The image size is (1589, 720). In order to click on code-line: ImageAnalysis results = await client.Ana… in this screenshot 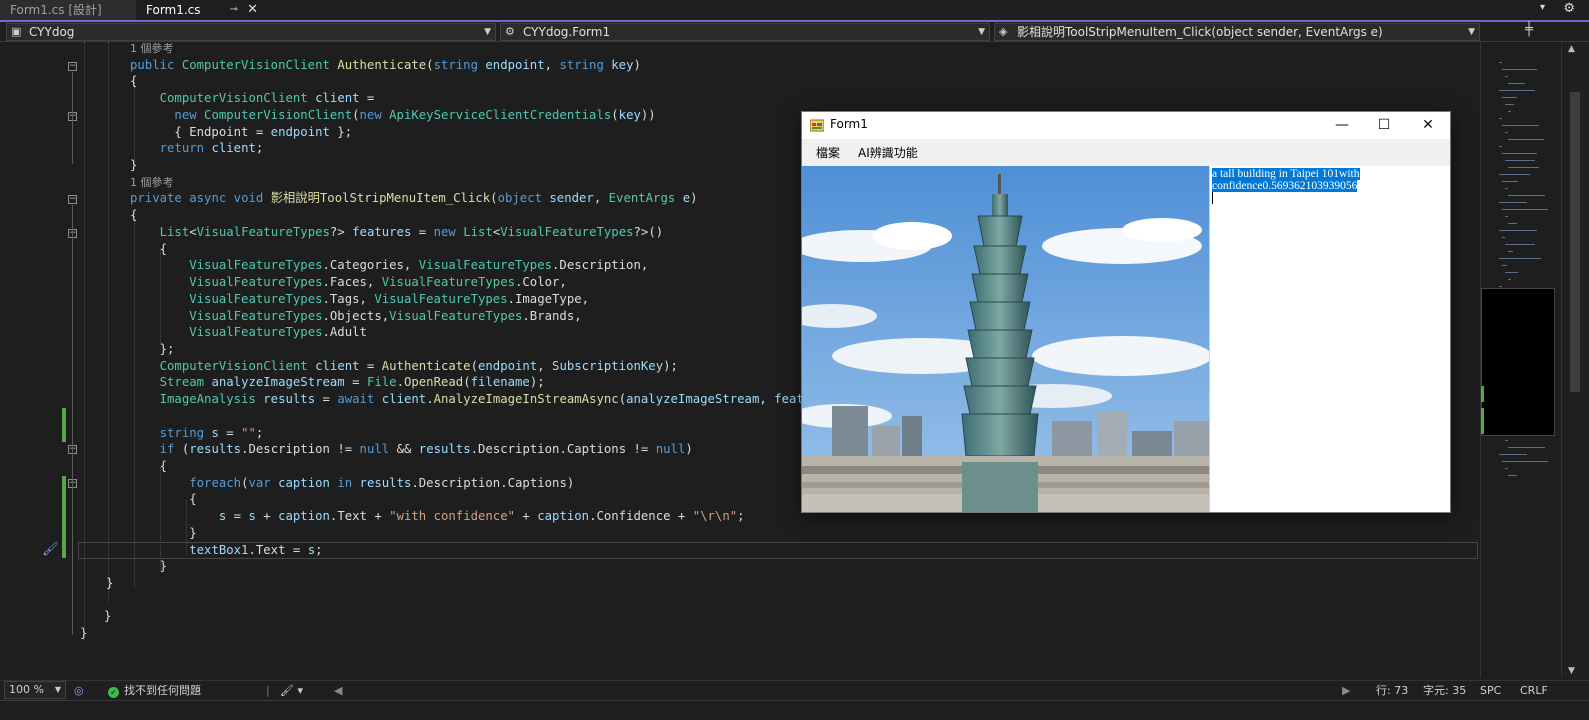, I will do `click(489, 399)`.